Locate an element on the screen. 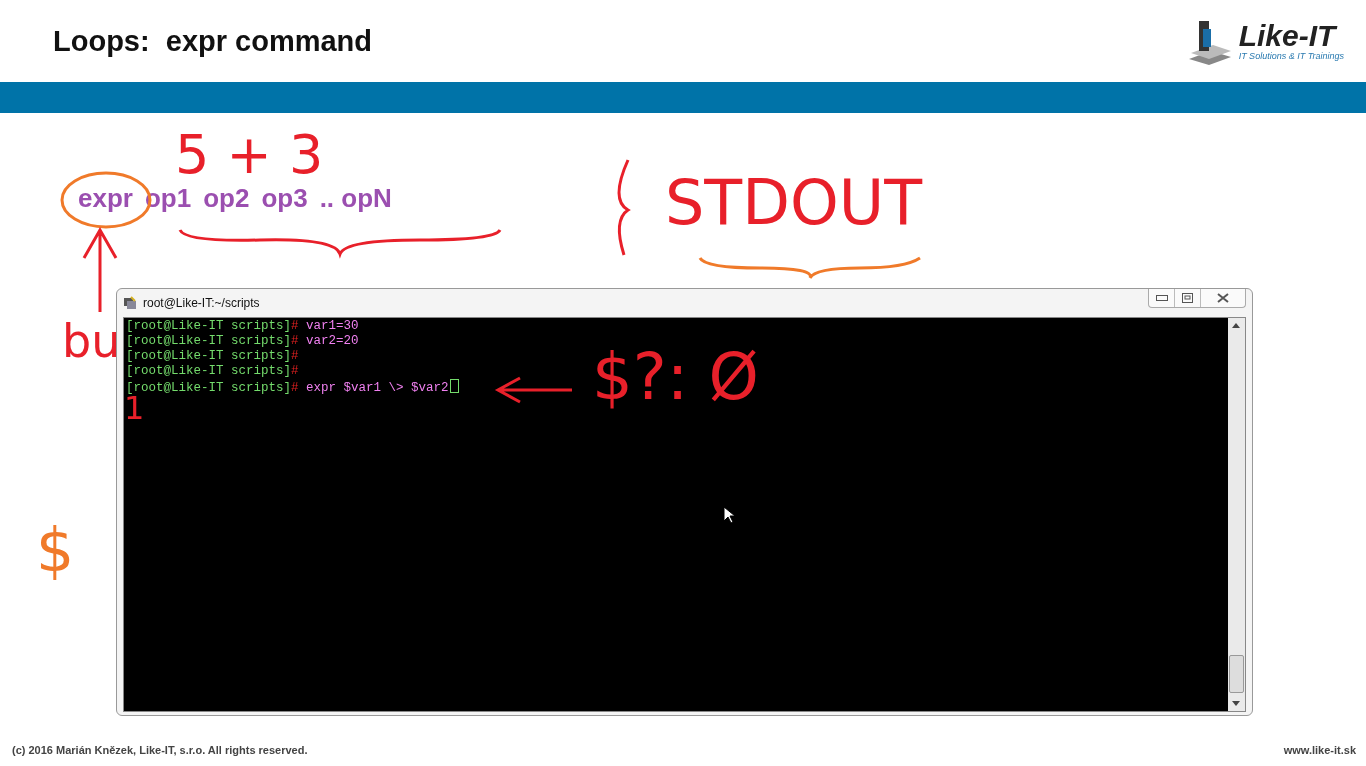 This screenshot has height=766, width=1366. command-text: var1=30 is located at coordinates (332, 326).